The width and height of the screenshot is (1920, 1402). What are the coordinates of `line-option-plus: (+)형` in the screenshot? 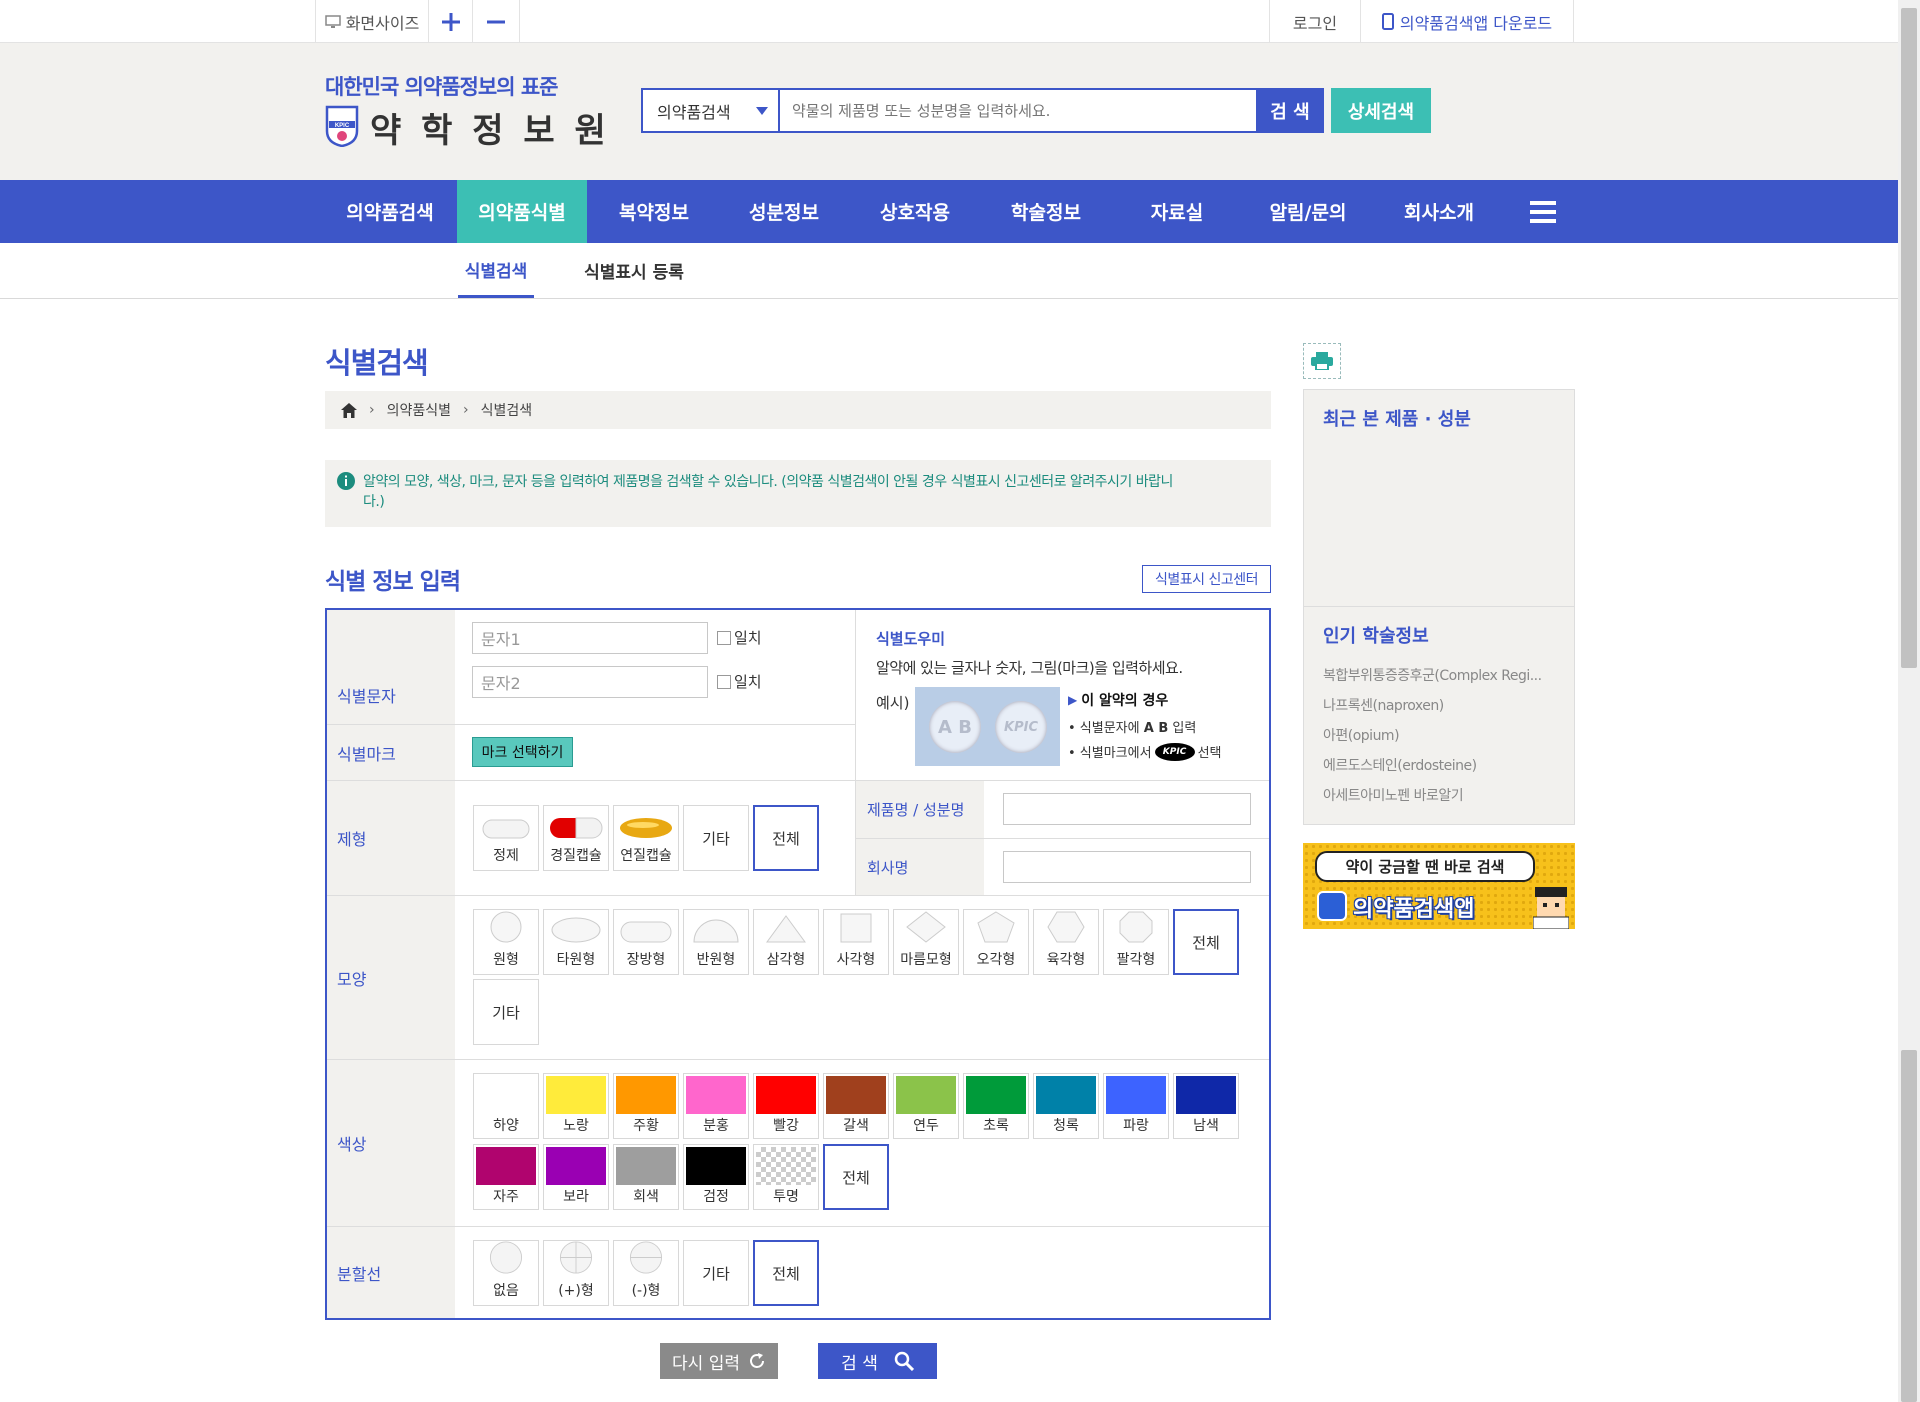 It's located at (576, 1273).